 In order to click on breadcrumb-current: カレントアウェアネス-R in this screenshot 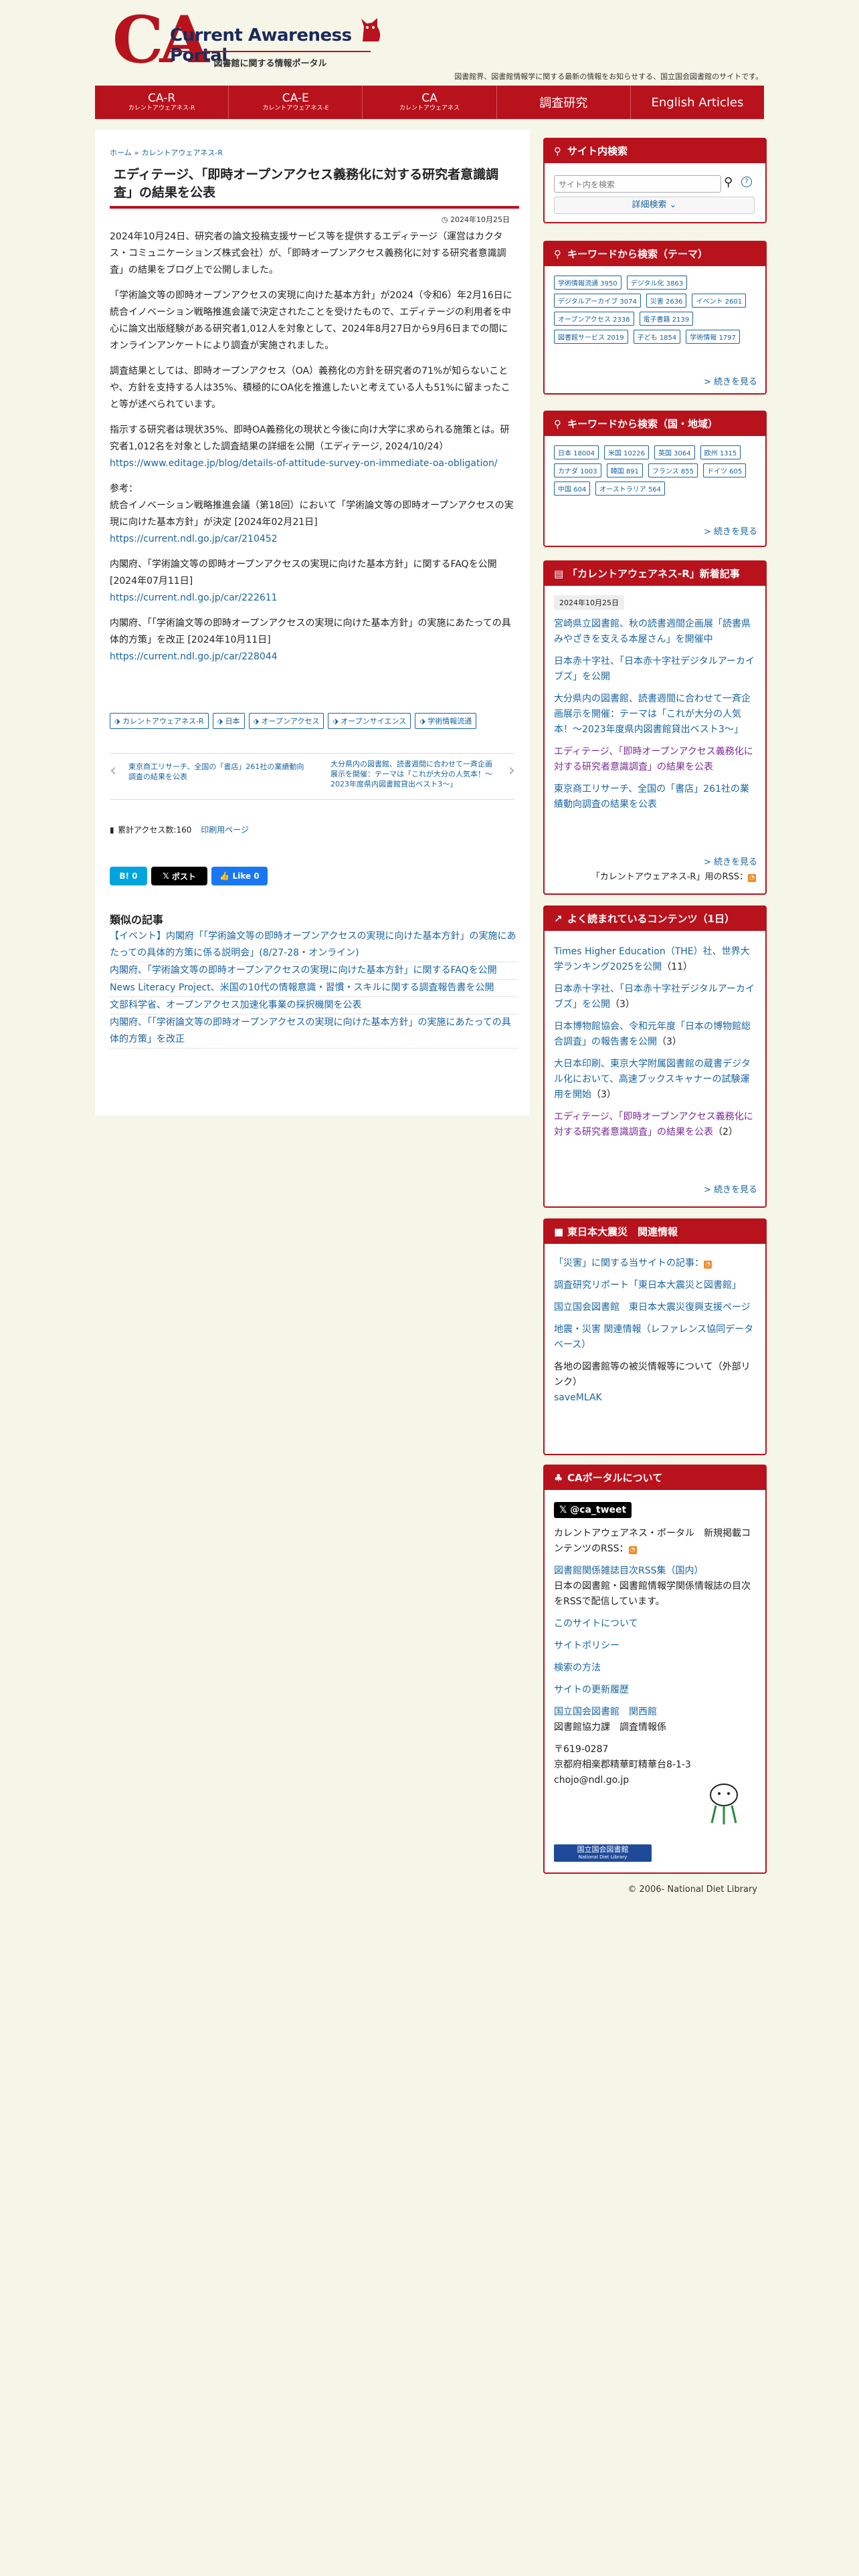, I will do `click(182, 153)`.